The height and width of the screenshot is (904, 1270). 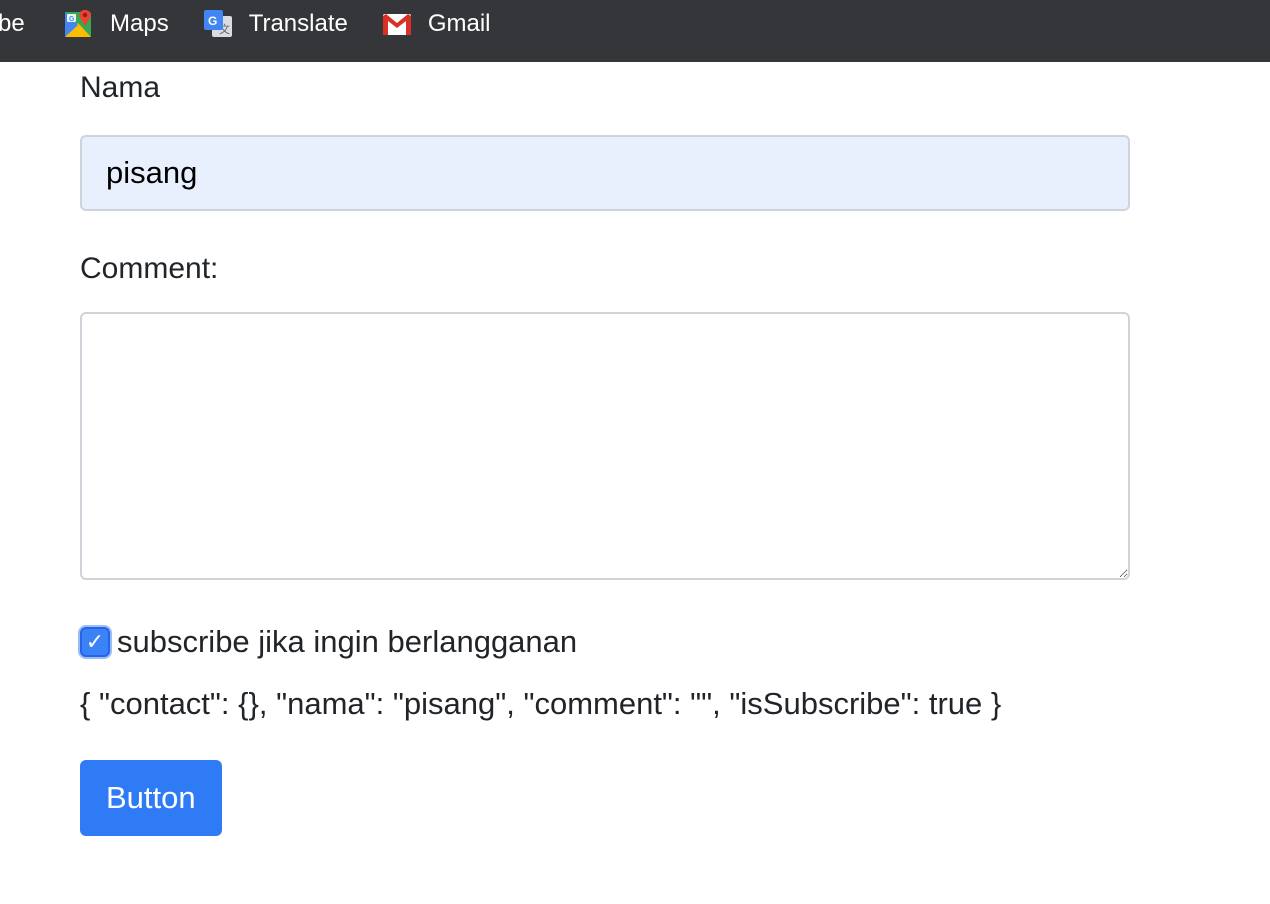 I want to click on bookmark-partial: be, so click(x=20, y=24).